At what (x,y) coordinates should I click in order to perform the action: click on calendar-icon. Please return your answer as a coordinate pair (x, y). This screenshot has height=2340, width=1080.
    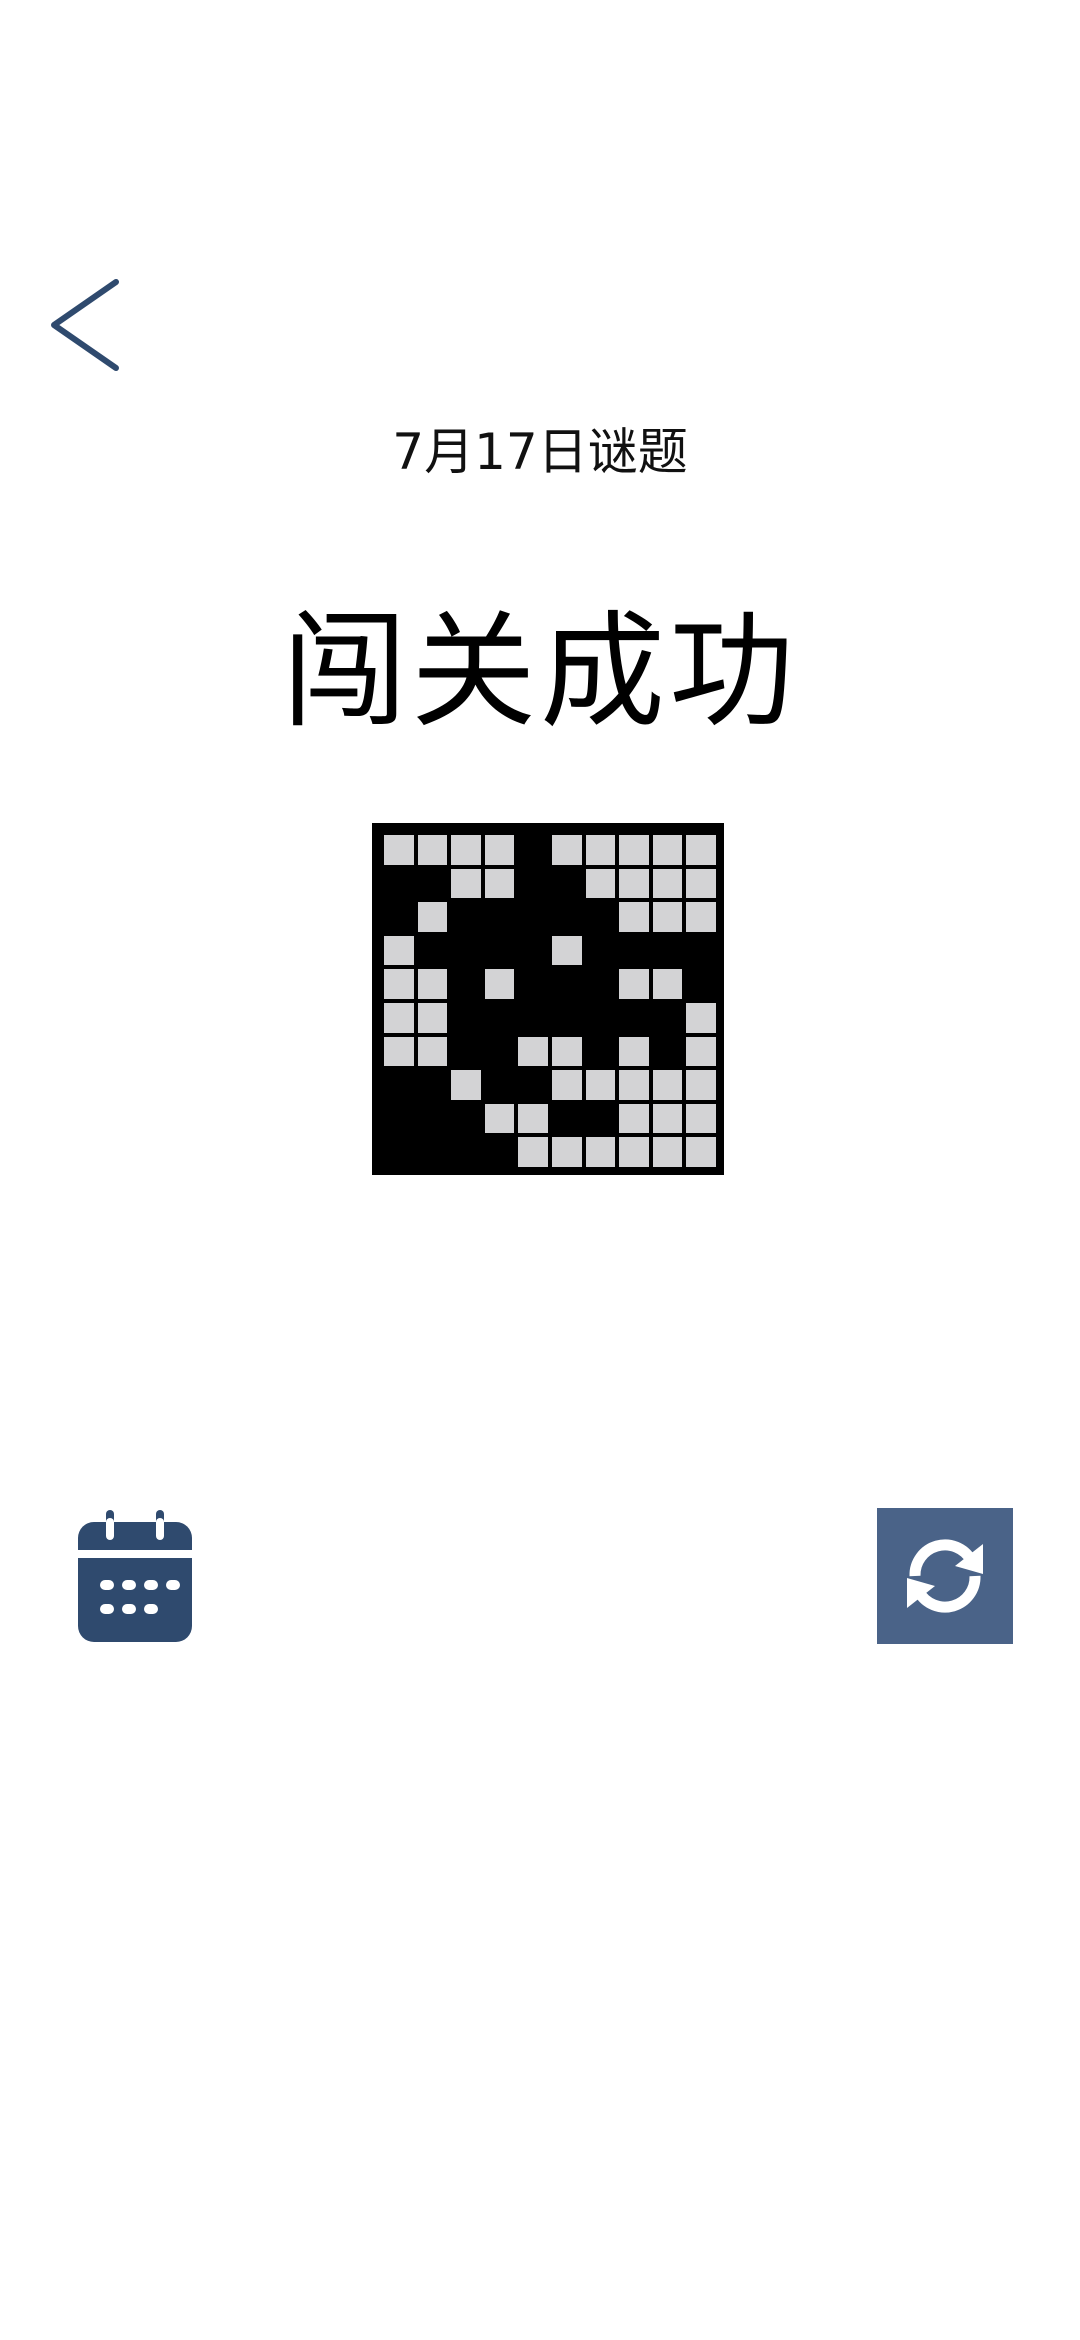
    Looking at the image, I should click on (135, 1576).